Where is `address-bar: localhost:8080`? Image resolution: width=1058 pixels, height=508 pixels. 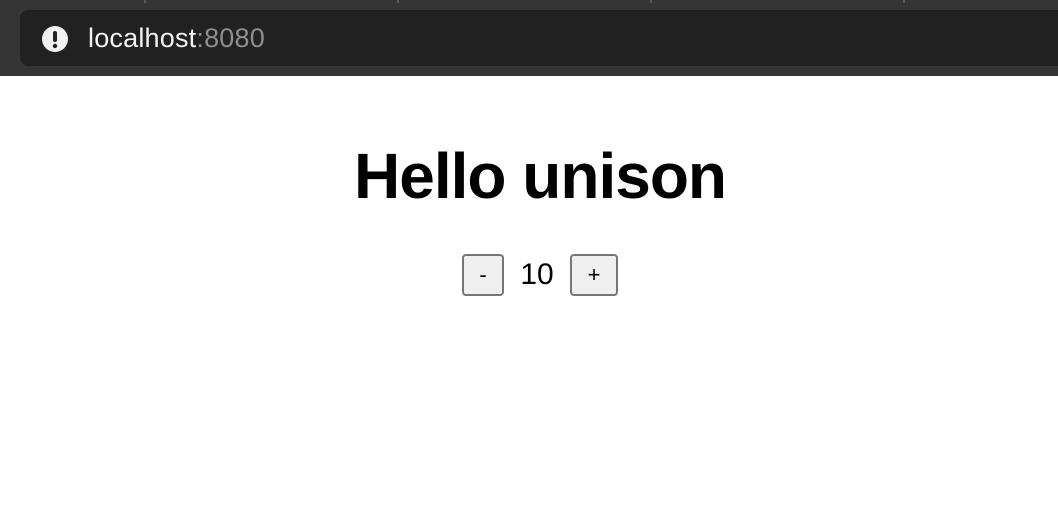 address-bar: localhost:8080 is located at coordinates (539, 38).